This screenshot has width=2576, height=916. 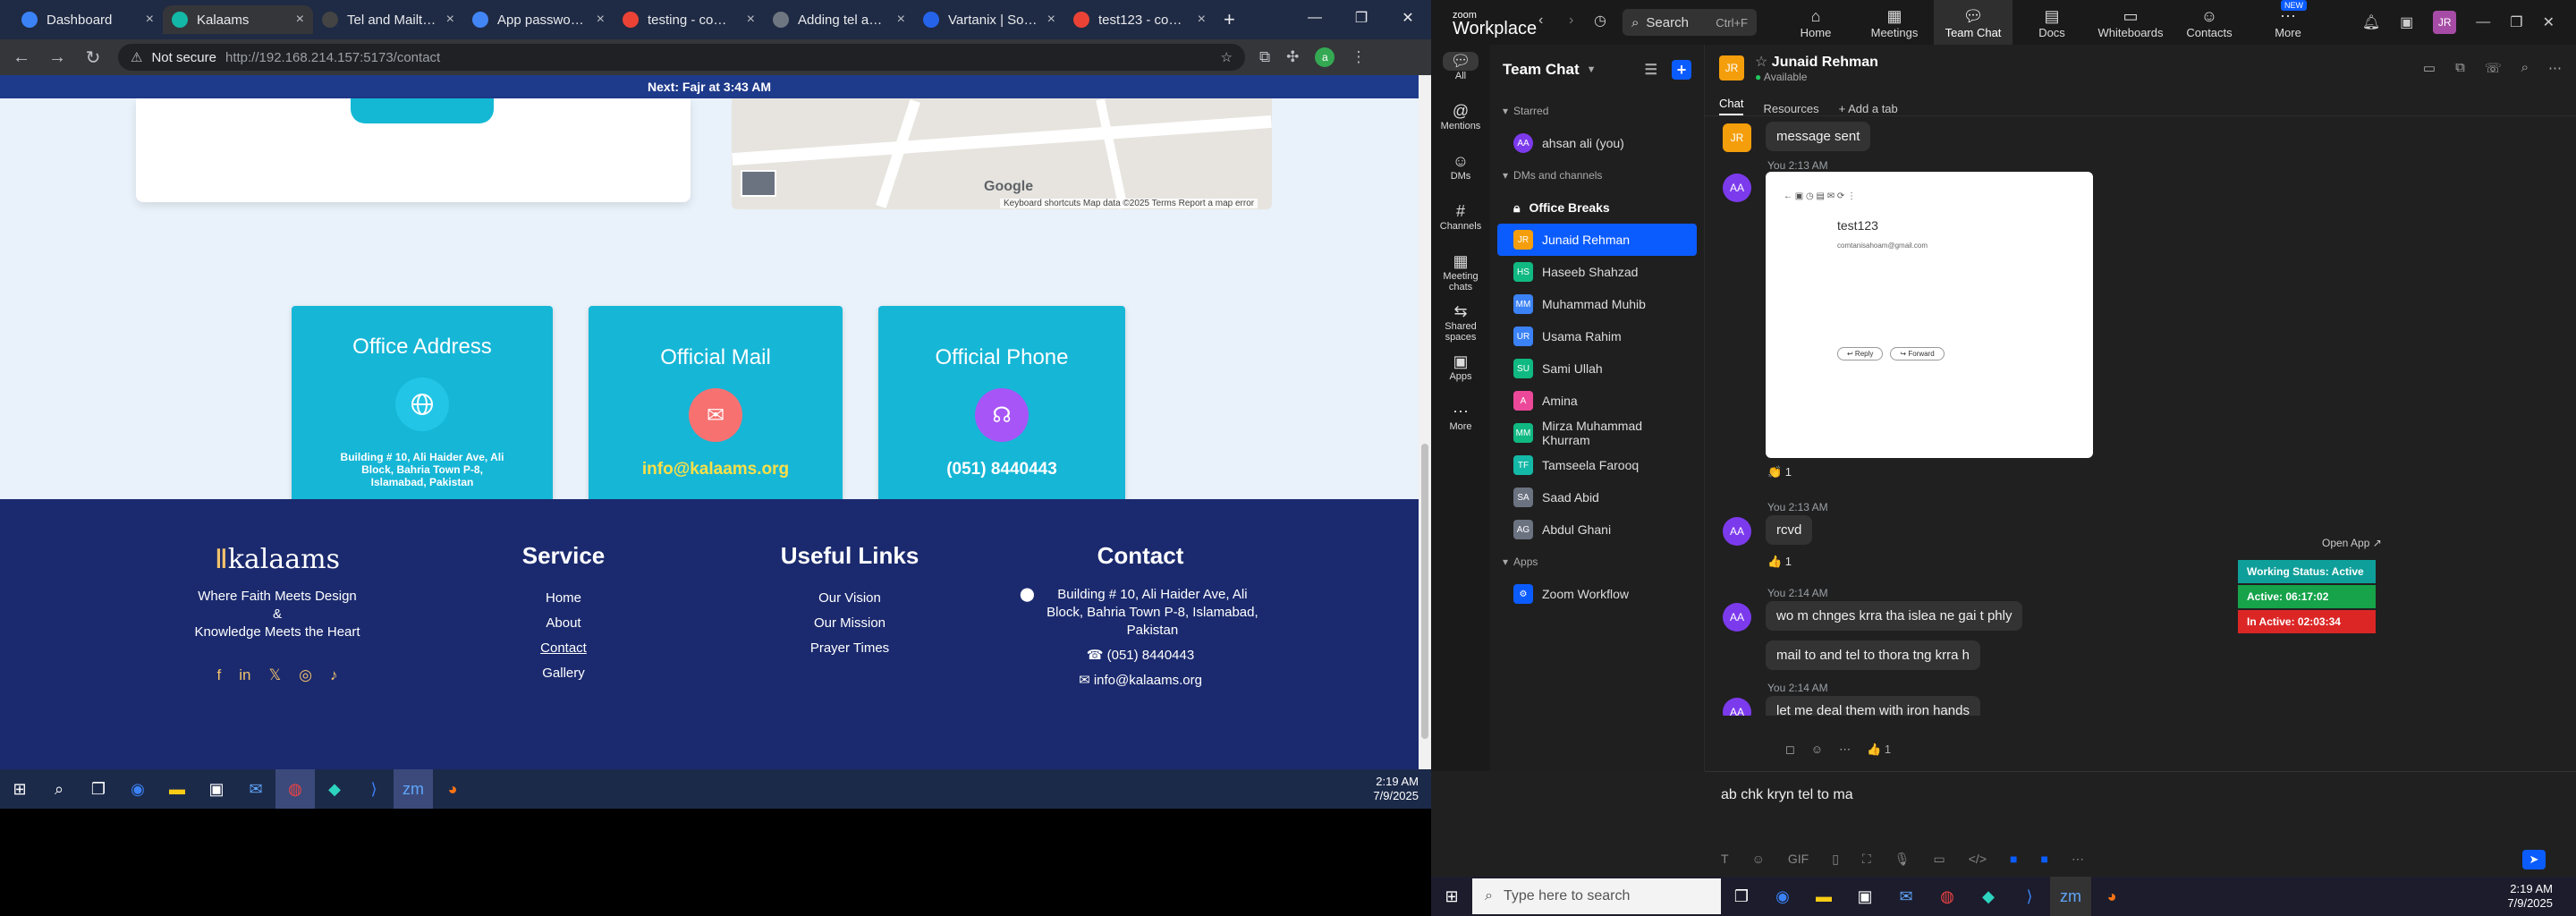 What do you see at coordinates (334, 789) in the screenshot?
I see `cursor-app-icon: ◆` at bounding box center [334, 789].